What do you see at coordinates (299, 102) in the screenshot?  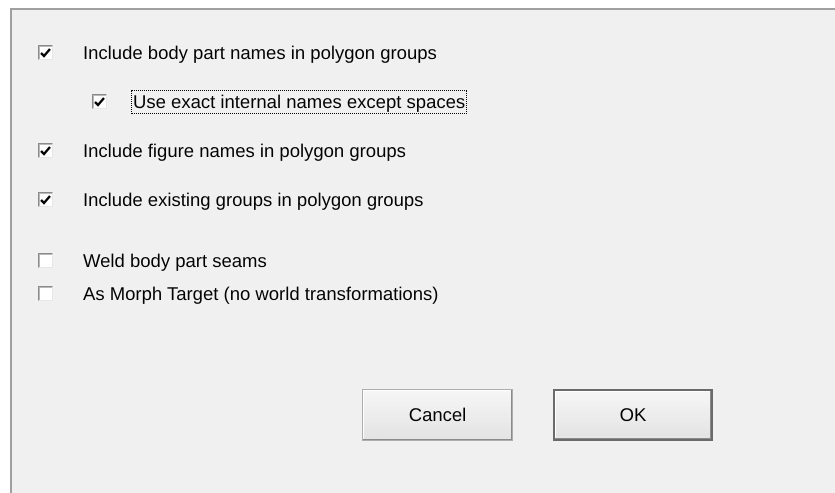 I see `checkbox-label: Use exact internal names except spaces` at bounding box center [299, 102].